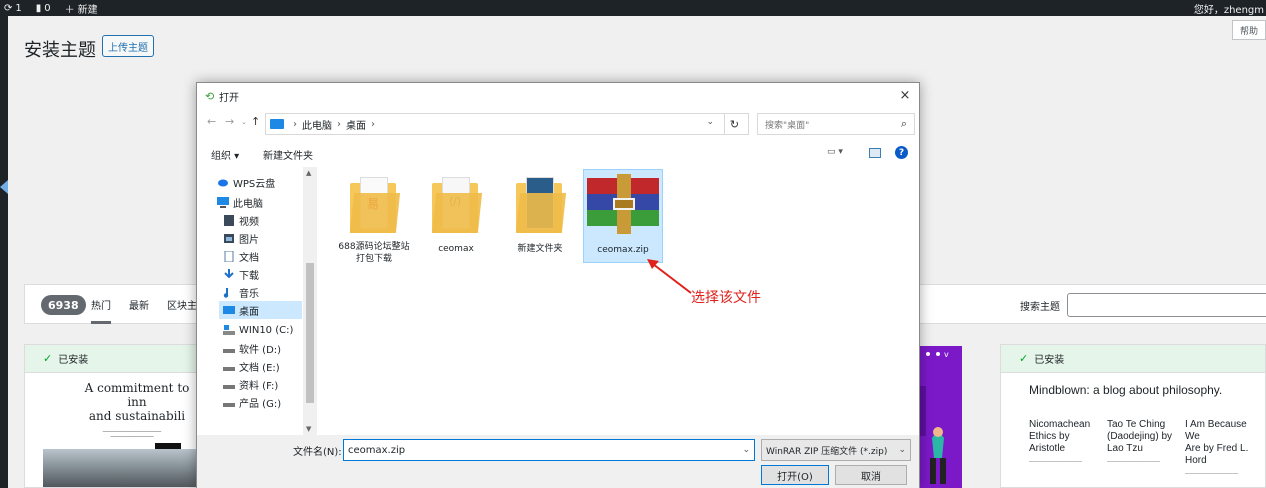  Describe the element at coordinates (540, 217) in the screenshot. I see `file-item-folder: 新建文件夹` at that location.